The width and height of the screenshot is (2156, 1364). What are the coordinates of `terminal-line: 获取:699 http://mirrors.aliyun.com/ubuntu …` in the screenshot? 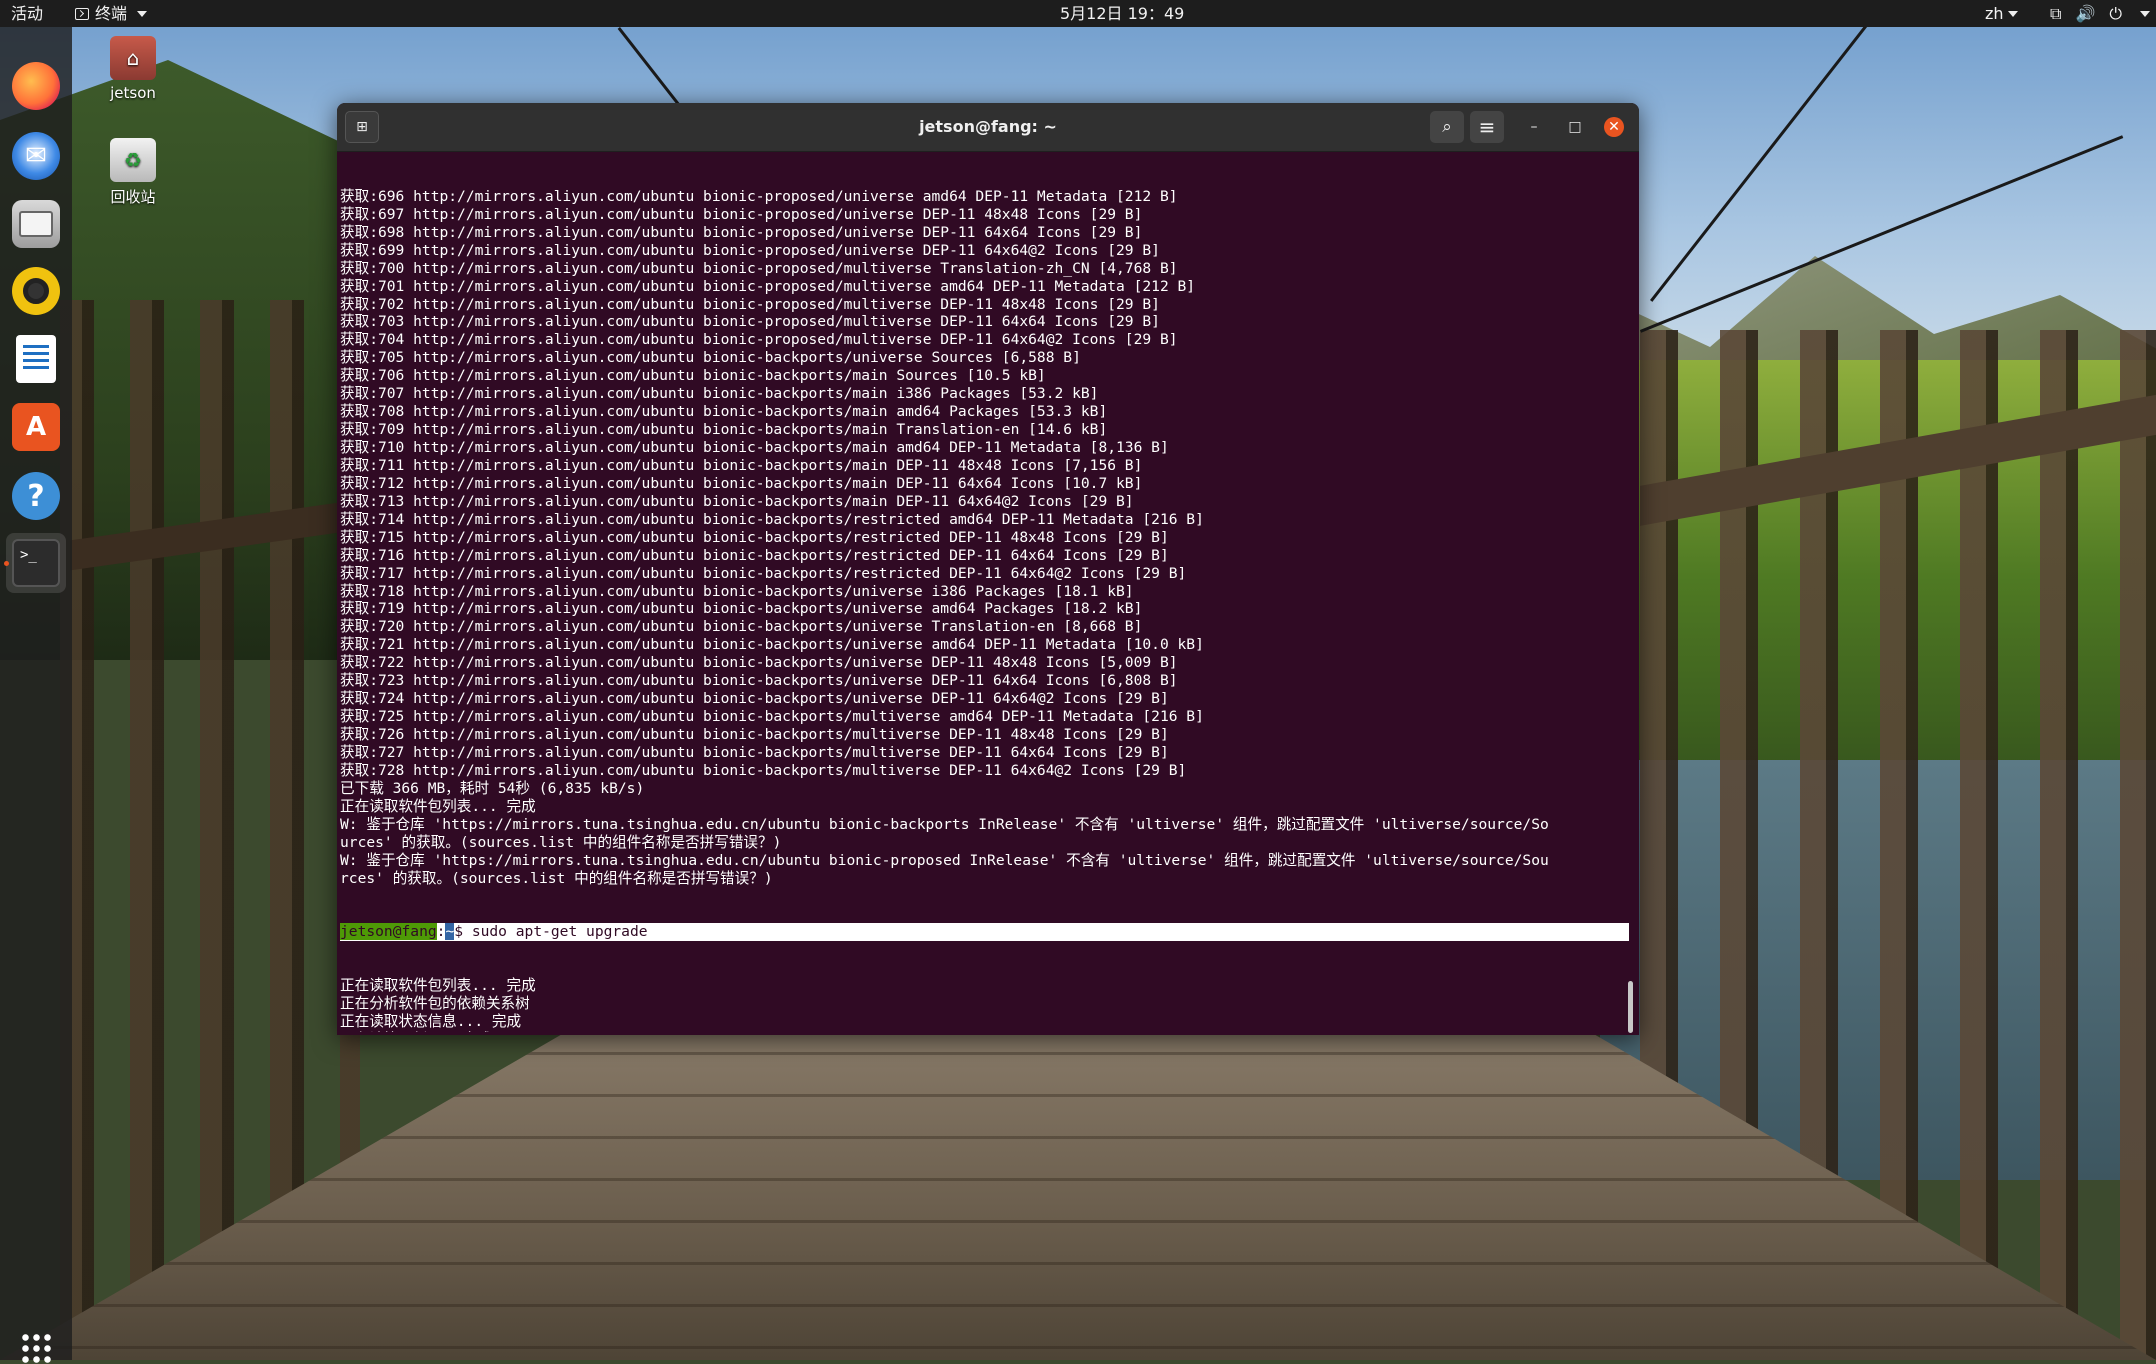 It's located at (750, 250).